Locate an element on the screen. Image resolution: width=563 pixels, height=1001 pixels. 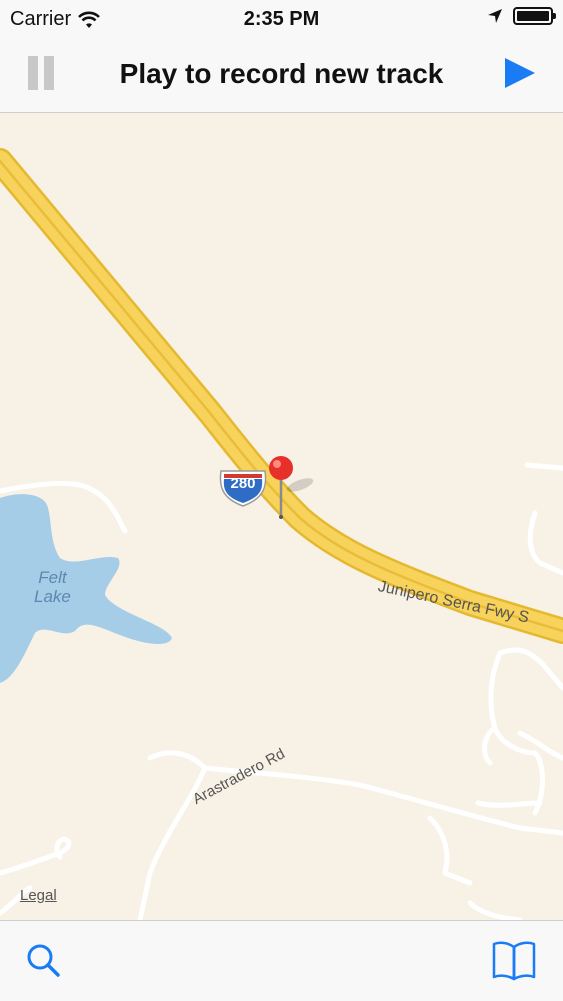
tab-bar is located at coordinates (281, 960).